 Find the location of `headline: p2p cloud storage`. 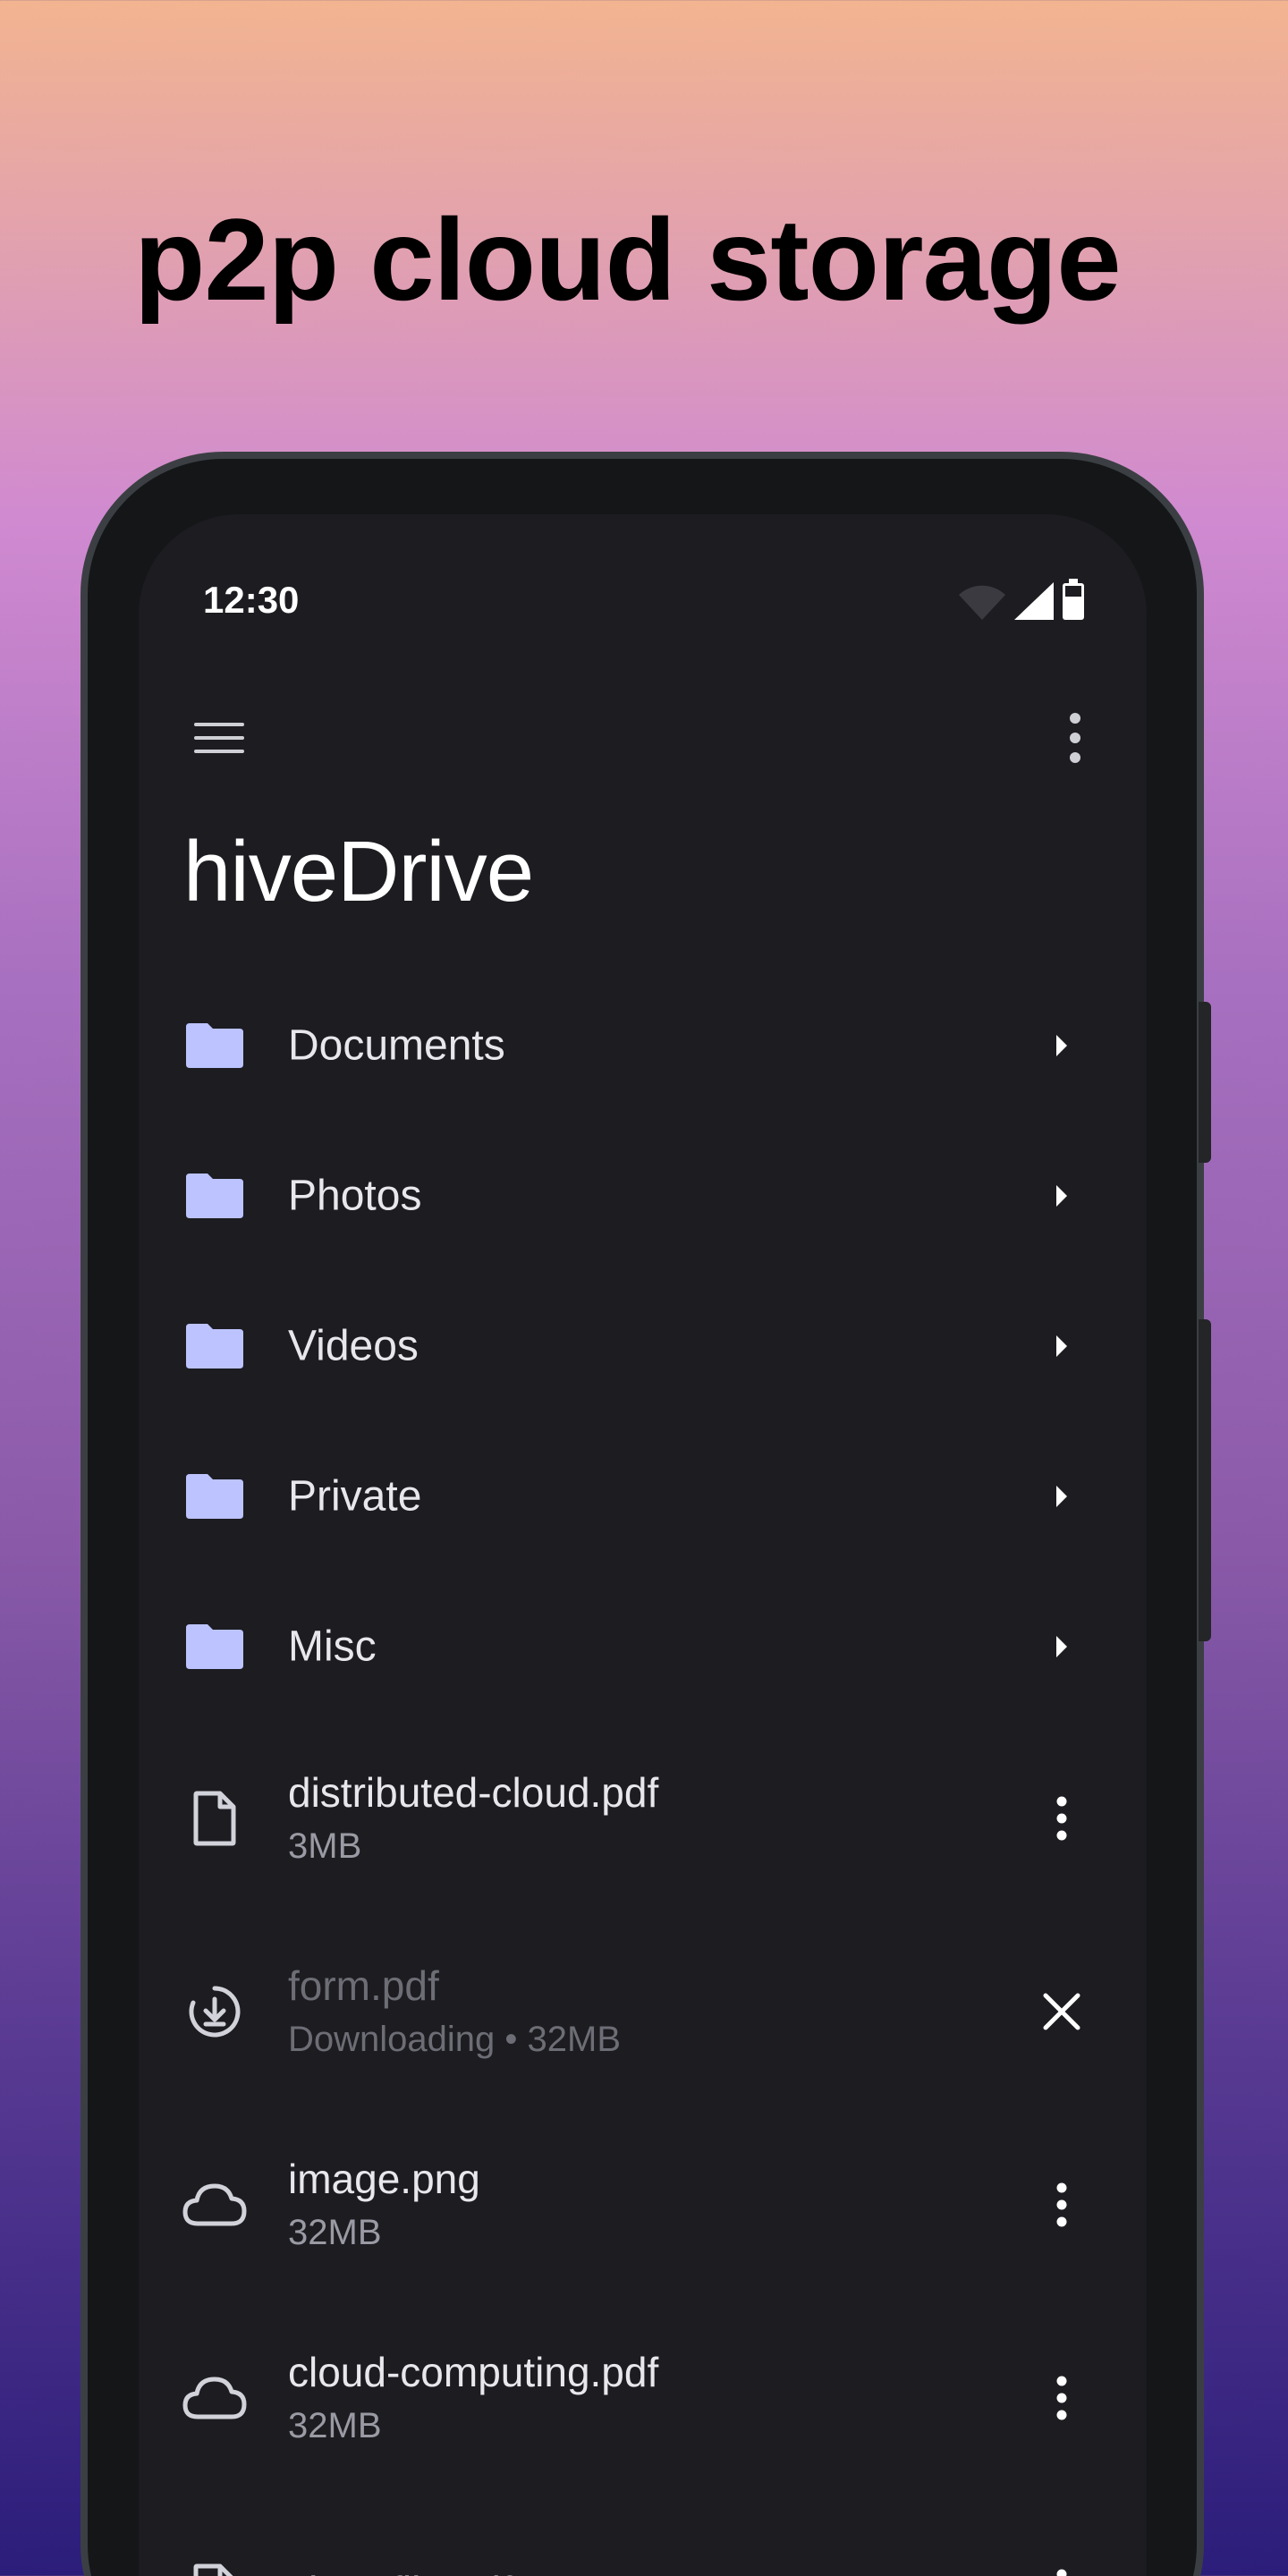

headline: p2p cloud storage is located at coordinates (628, 259).